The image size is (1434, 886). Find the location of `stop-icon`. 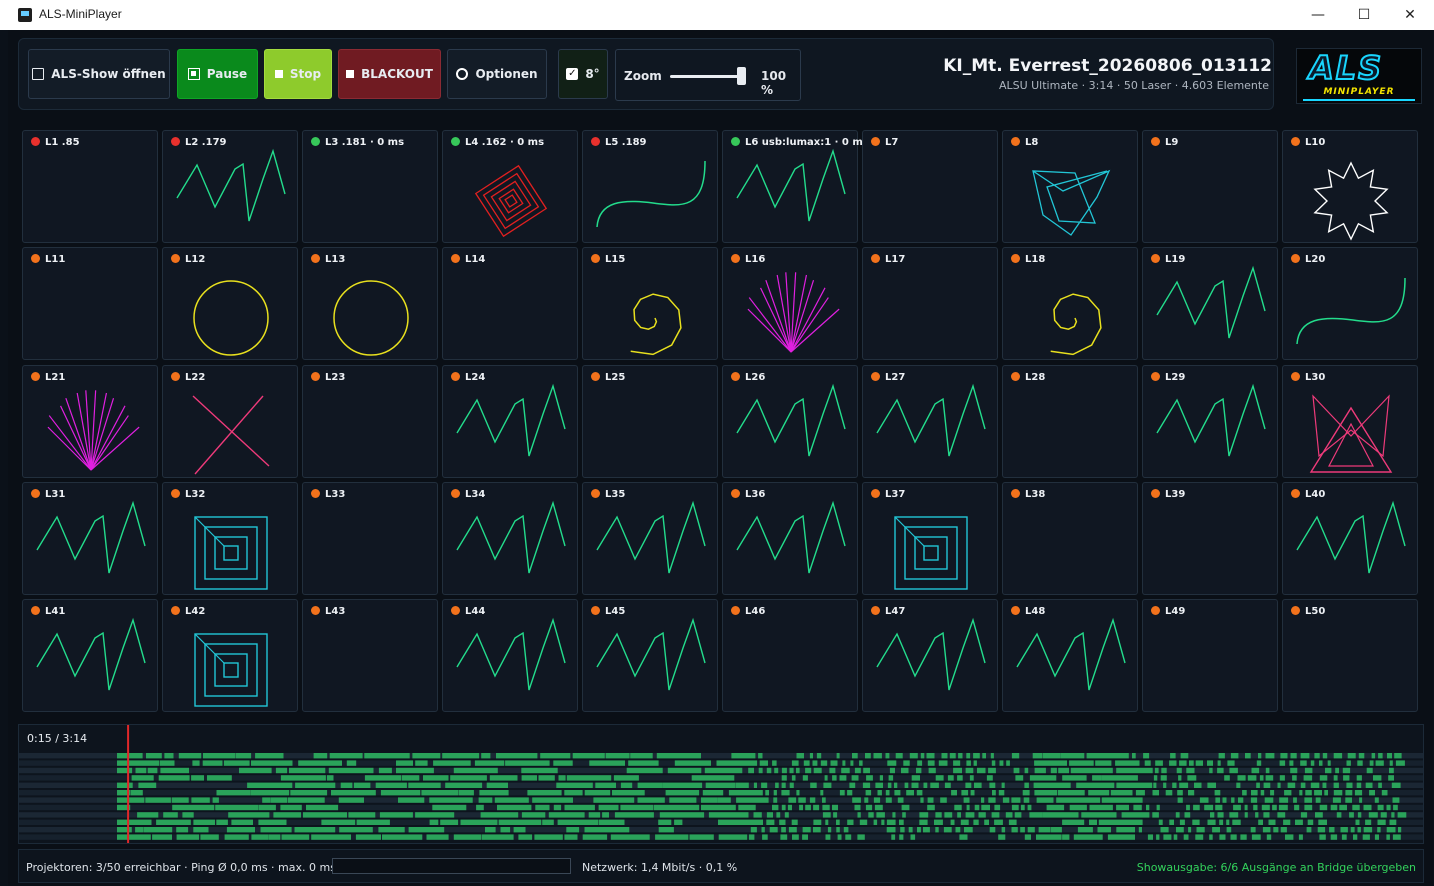

stop-icon is located at coordinates (278, 74).